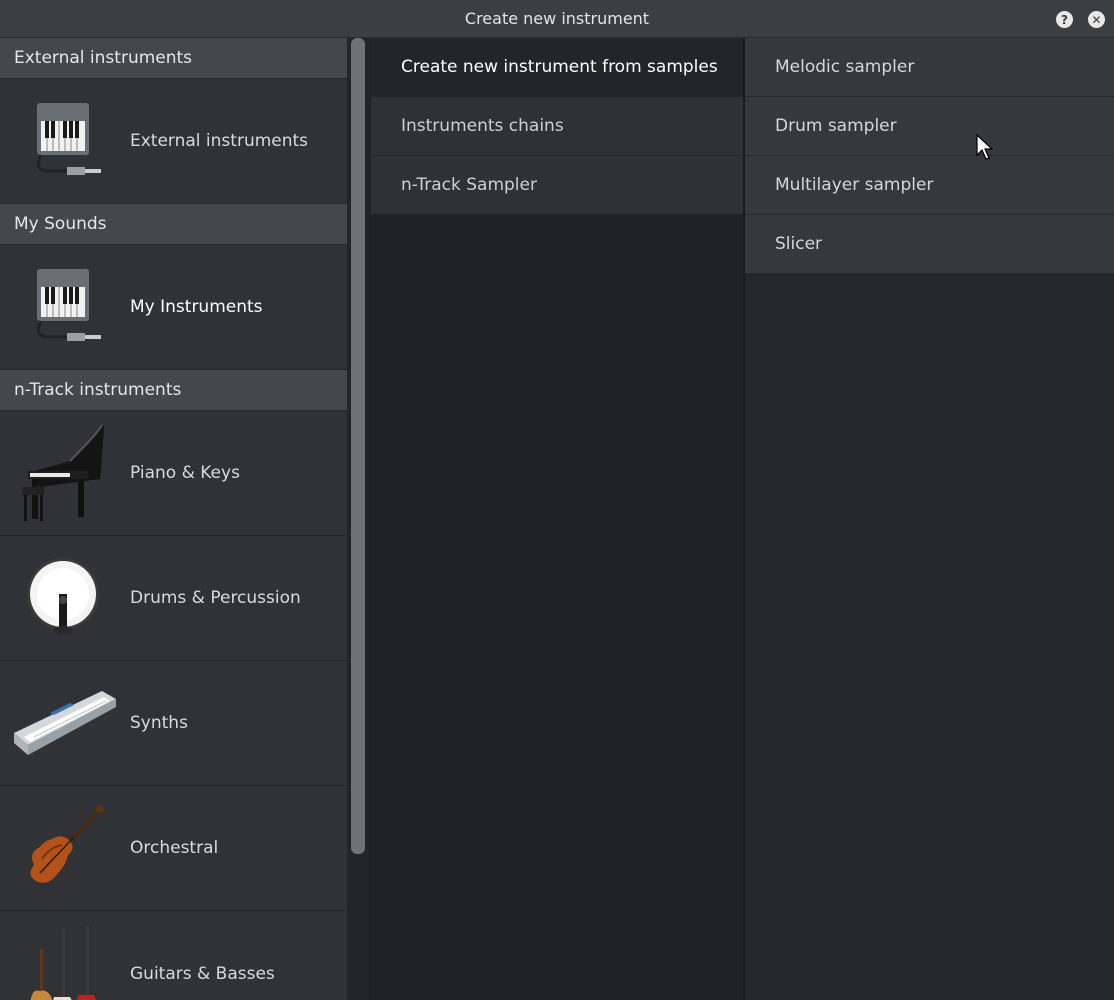 The width and height of the screenshot is (1114, 1000). I want to click on guitars-icon, so click(65, 955).